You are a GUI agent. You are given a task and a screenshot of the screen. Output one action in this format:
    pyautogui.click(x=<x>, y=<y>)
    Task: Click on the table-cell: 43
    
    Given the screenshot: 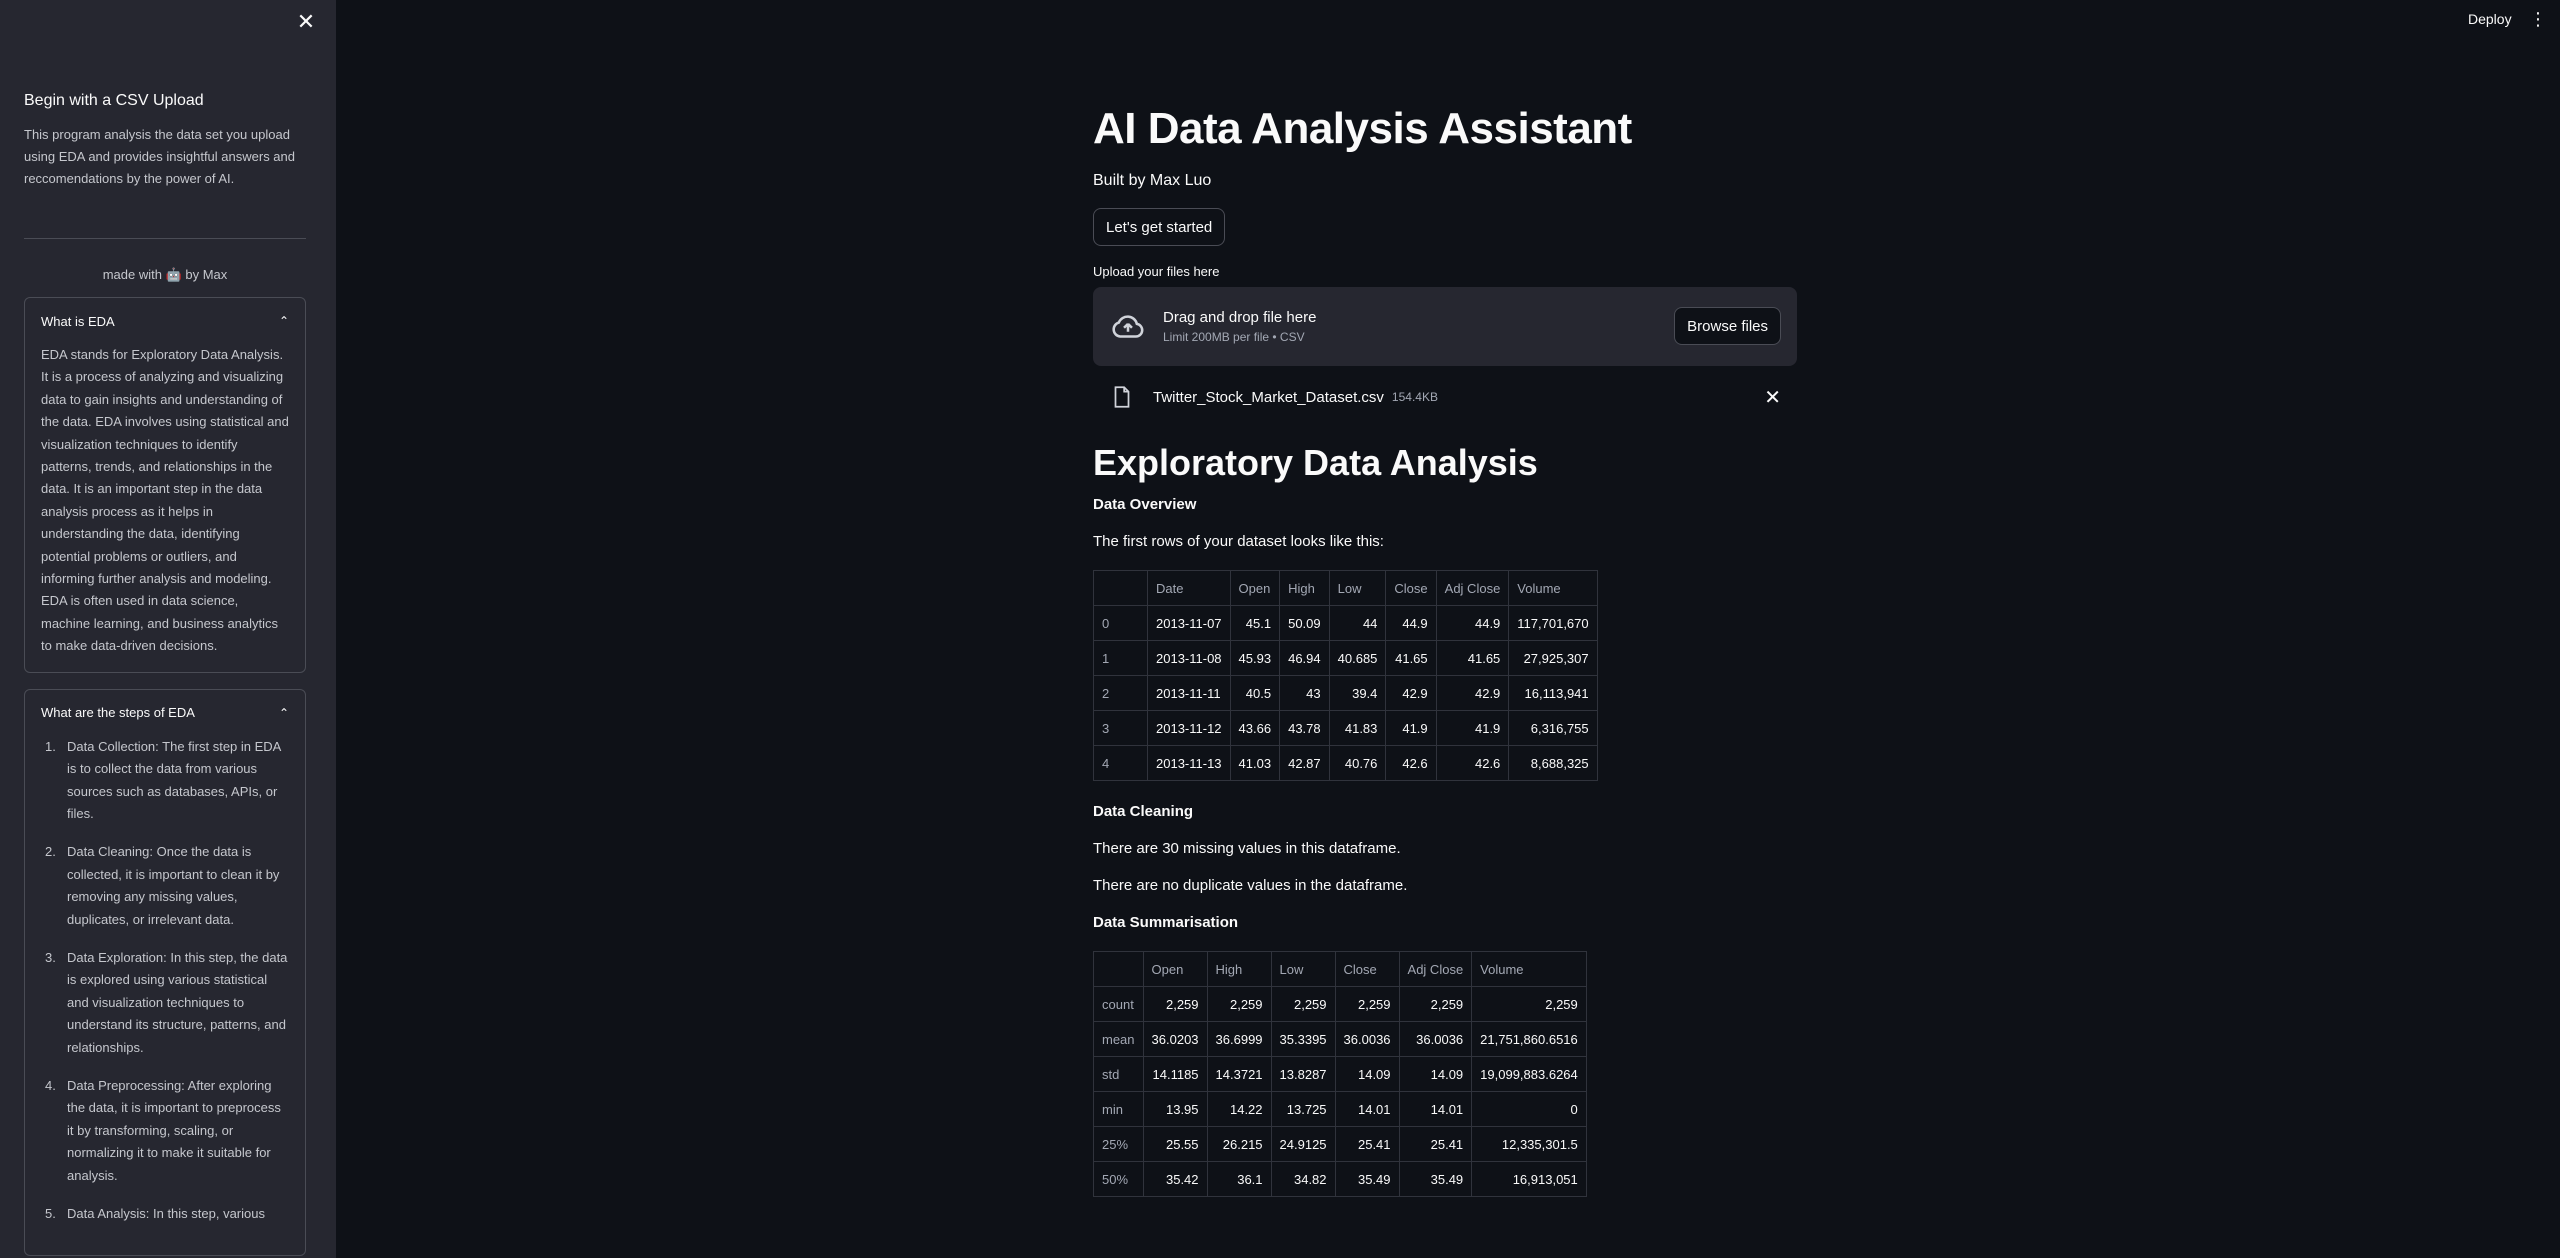 What is the action you would take?
    pyautogui.click(x=1304, y=693)
    